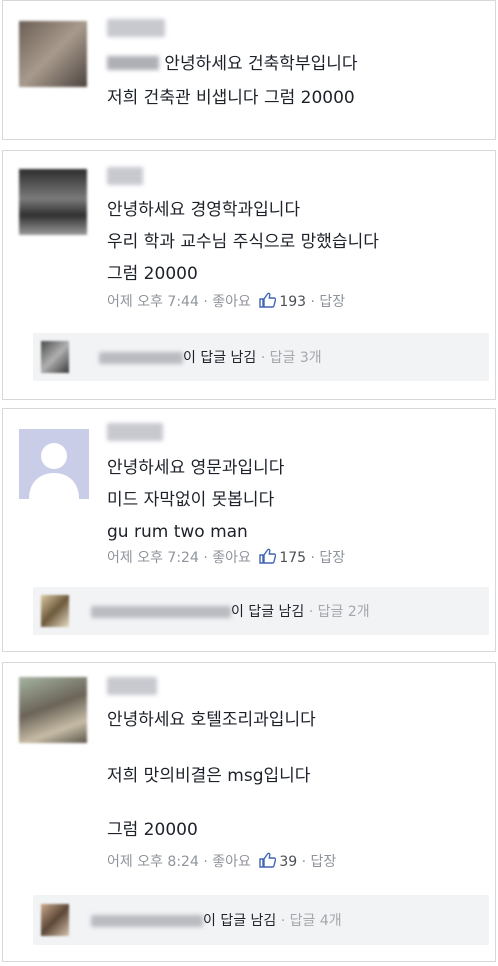 Image resolution: width=498 pixels, height=966 pixels. What do you see at coordinates (153, 558) in the screenshot?
I see `timestamp: 어제 오후 7:24` at bounding box center [153, 558].